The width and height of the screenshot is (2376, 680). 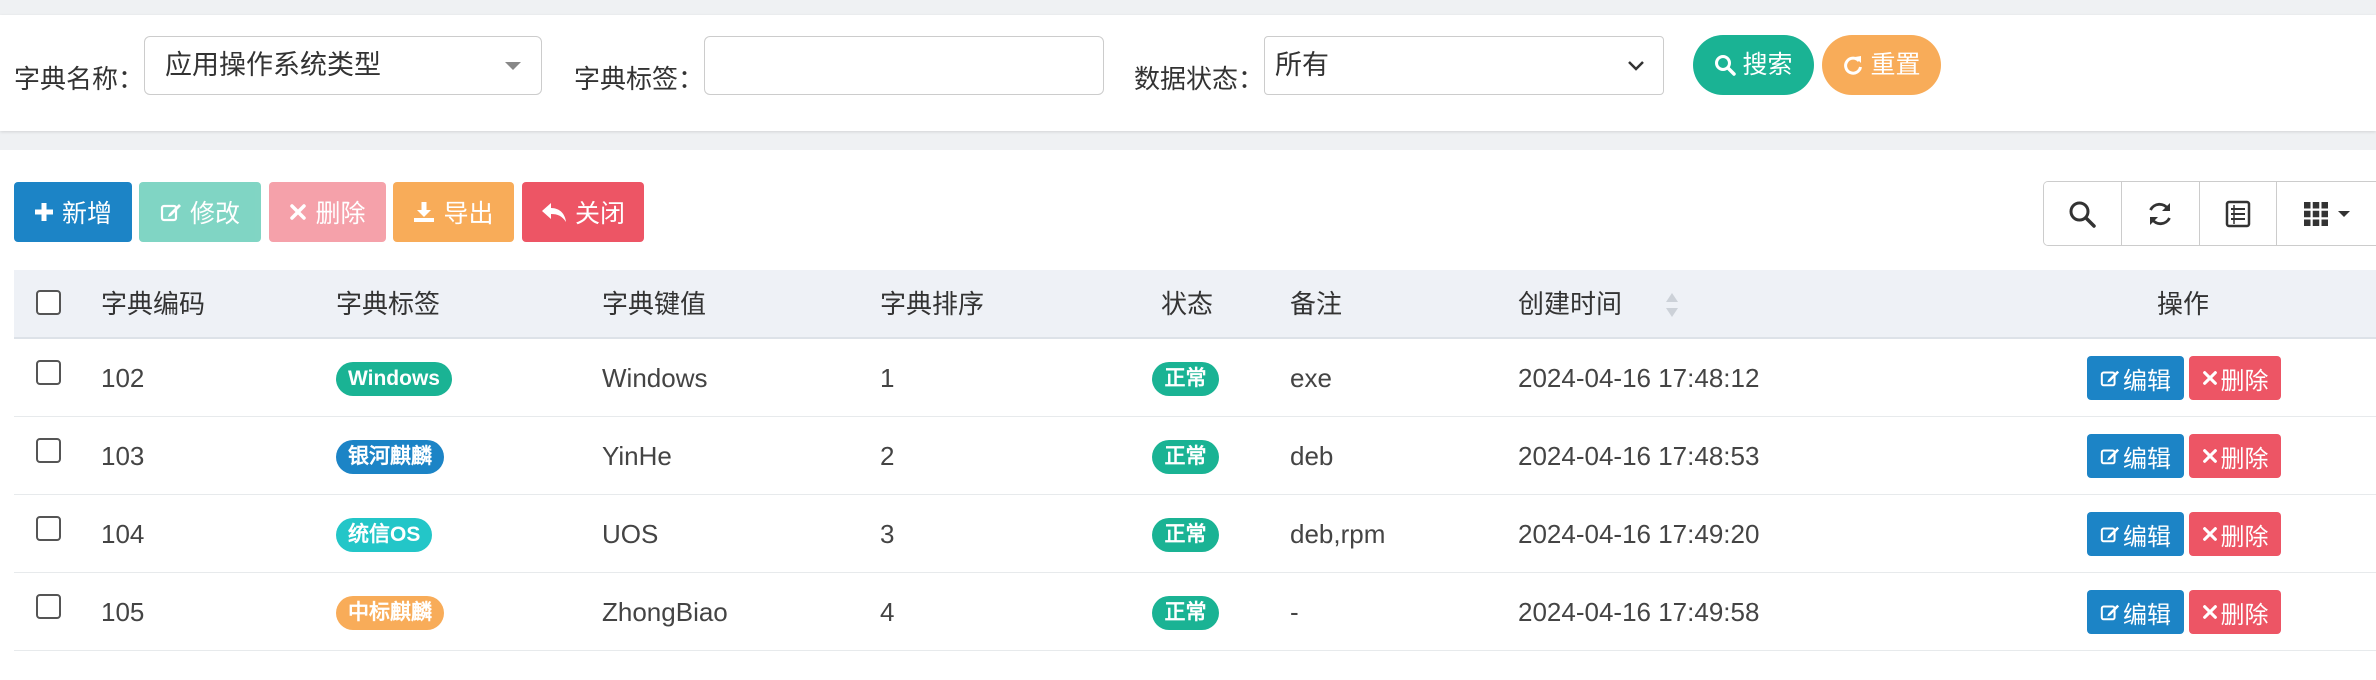 What do you see at coordinates (1464, 65) in the screenshot?
I see `status-select: 所有` at bounding box center [1464, 65].